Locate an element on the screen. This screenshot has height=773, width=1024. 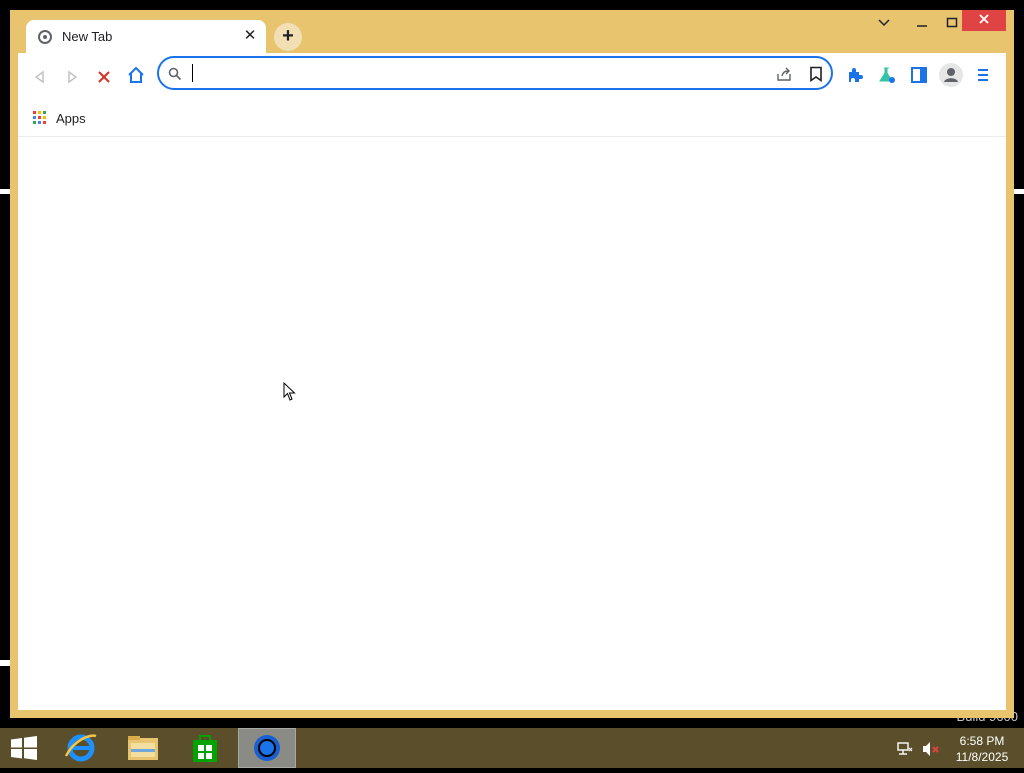
home-button is located at coordinates (136, 80).